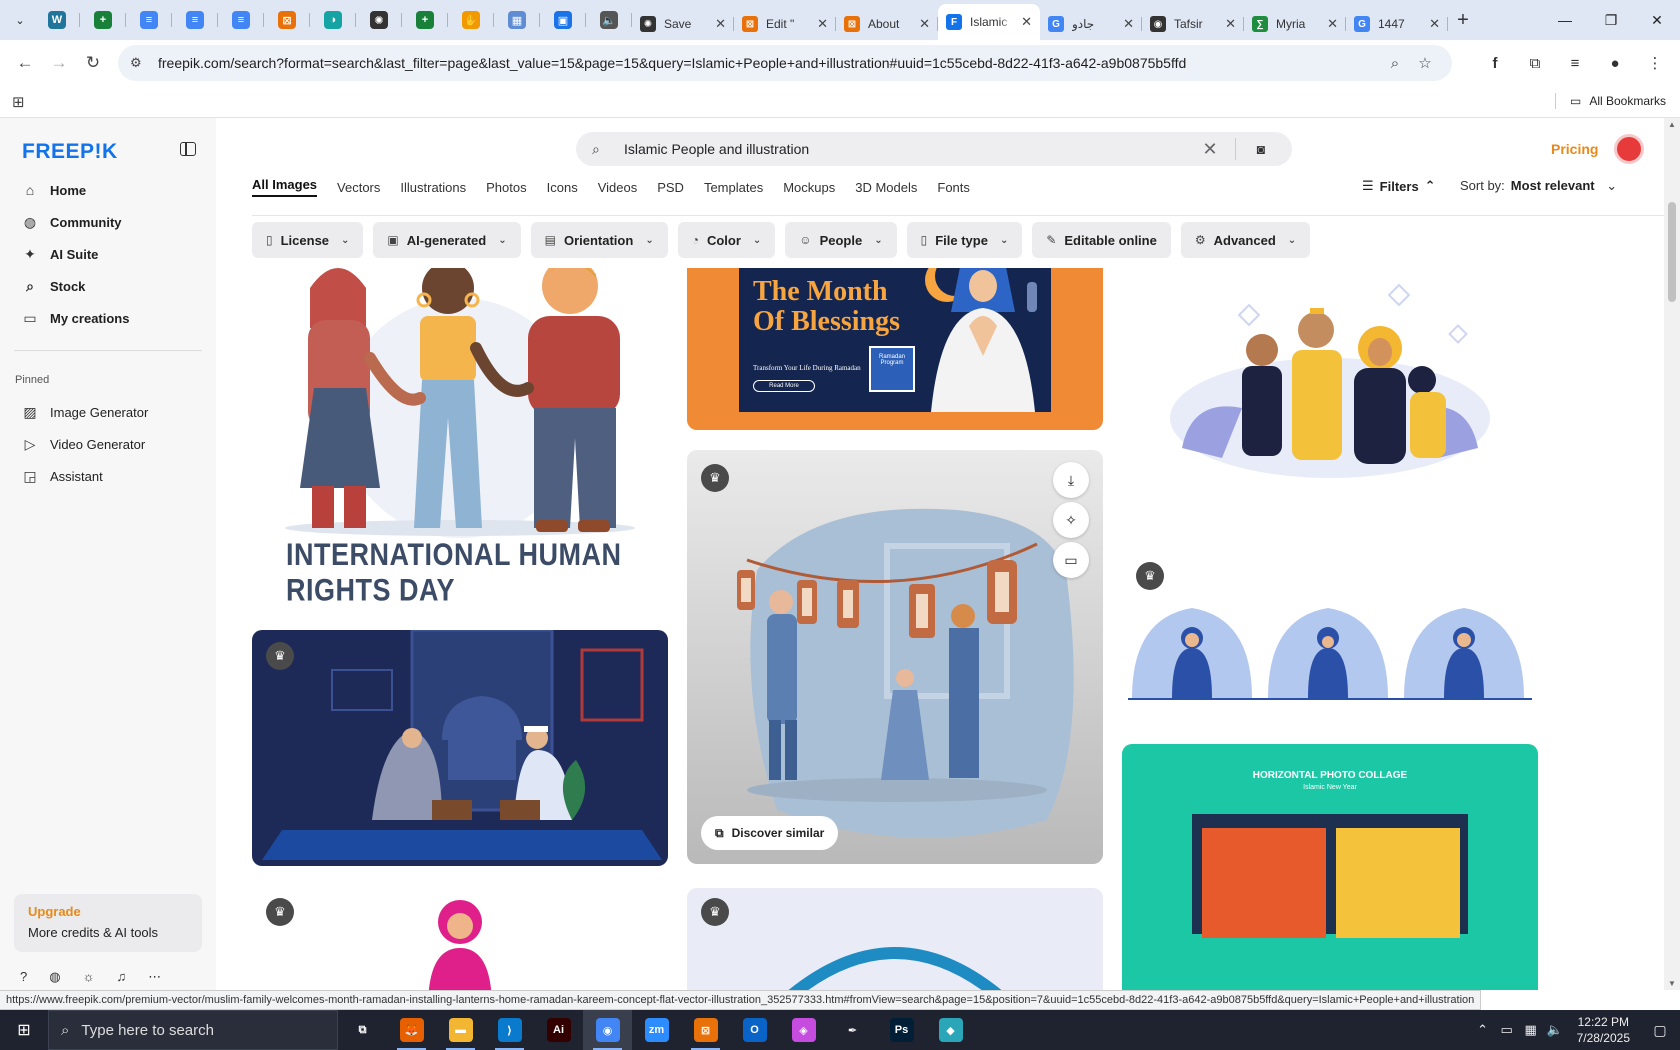 The image size is (1680, 1050). Describe the element at coordinates (506, 187) in the screenshot. I see `tab-photos: Photos` at that location.